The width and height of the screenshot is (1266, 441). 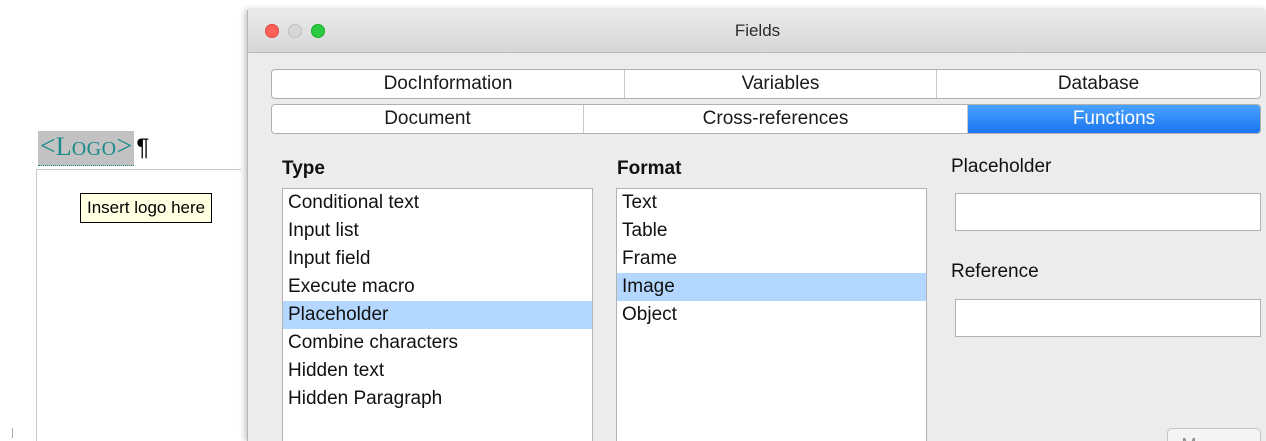 I want to click on tab-cross-references: Cross-references, so click(x=776, y=119).